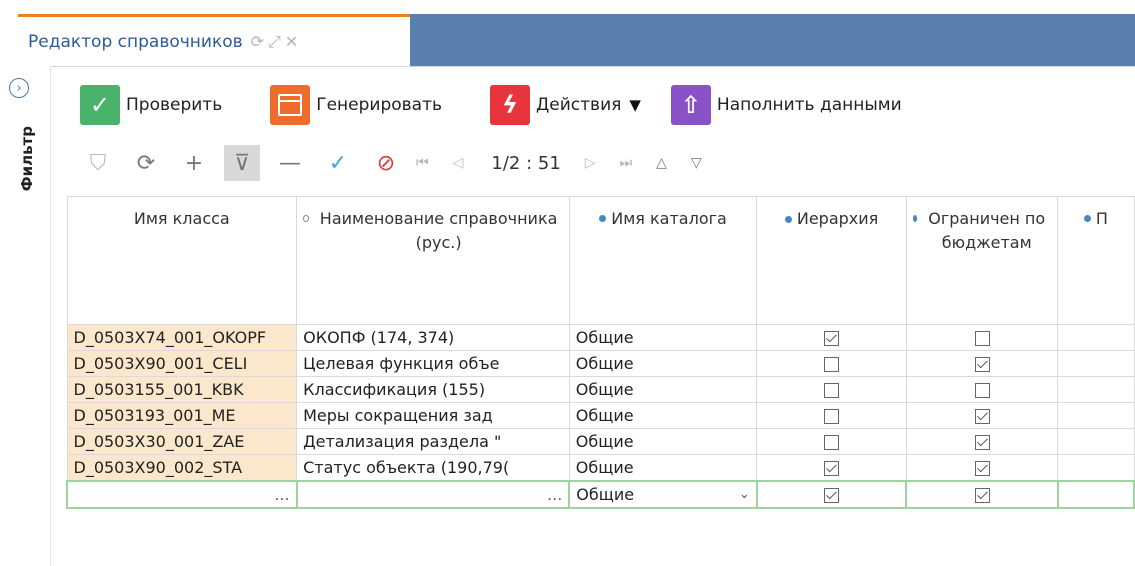 The width and height of the screenshot is (1135, 566). I want to click on check-button: ✓ Проверить, so click(151, 105).